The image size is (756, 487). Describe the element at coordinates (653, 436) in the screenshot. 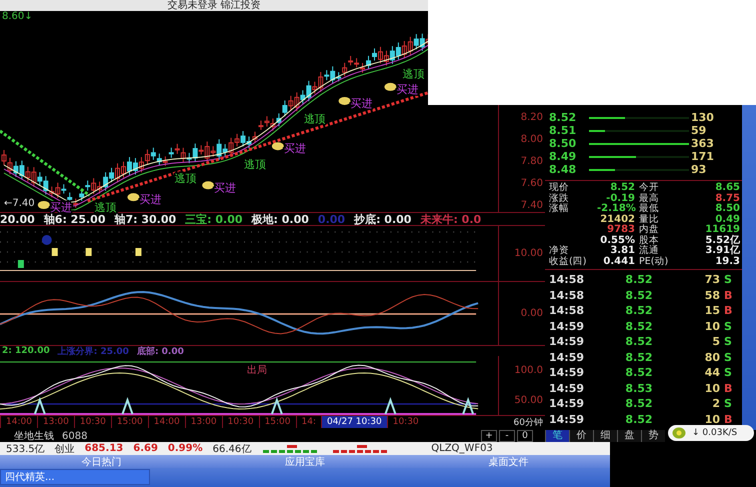

I see `panel-tab: 势` at that location.